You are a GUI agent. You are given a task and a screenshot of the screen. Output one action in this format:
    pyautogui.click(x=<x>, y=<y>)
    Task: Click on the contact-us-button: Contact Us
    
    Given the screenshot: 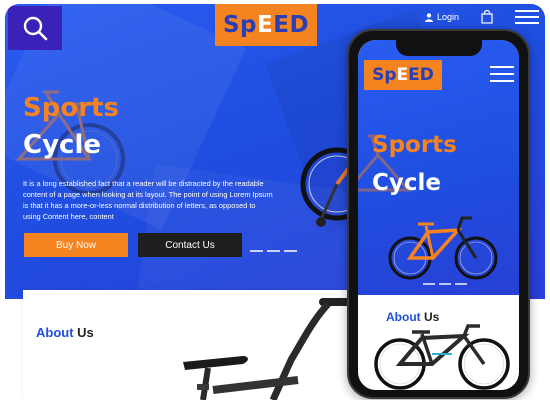 What is the action you would take?
    pyautogui.click(x=190, y=245)
    